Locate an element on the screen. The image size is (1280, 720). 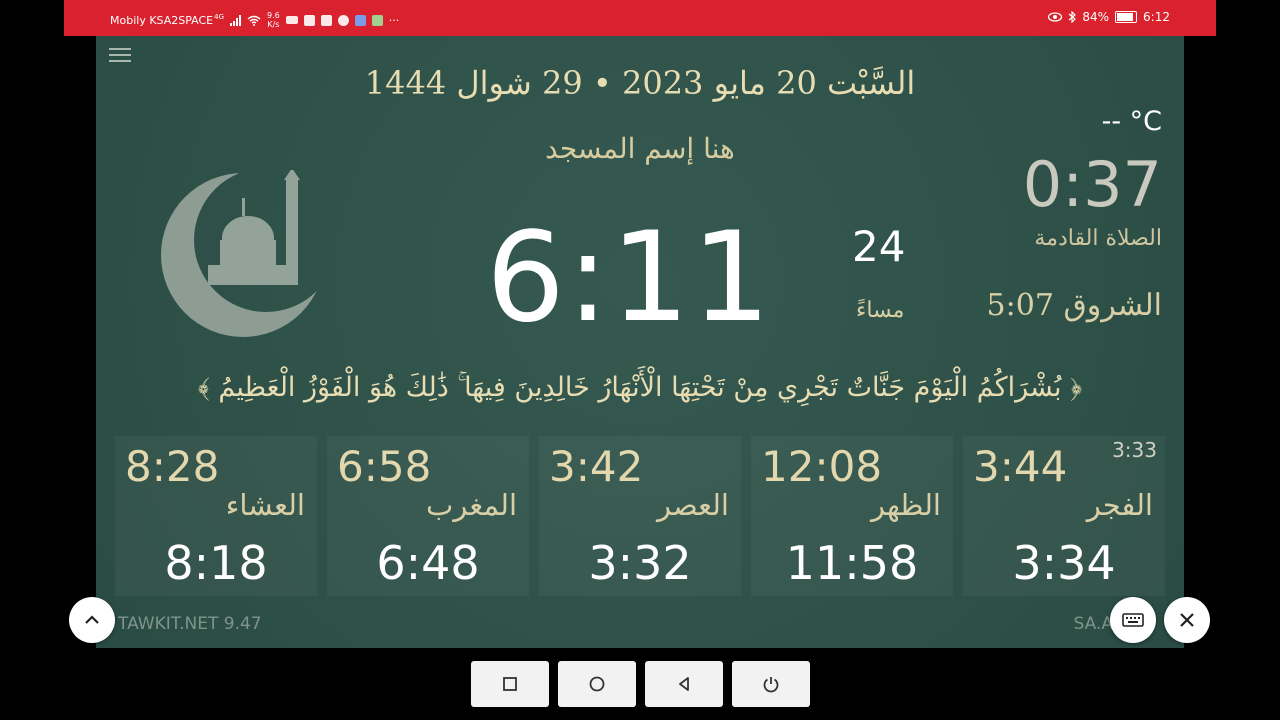
am-pm-label: مساءً is located at coordinates (880, 310).